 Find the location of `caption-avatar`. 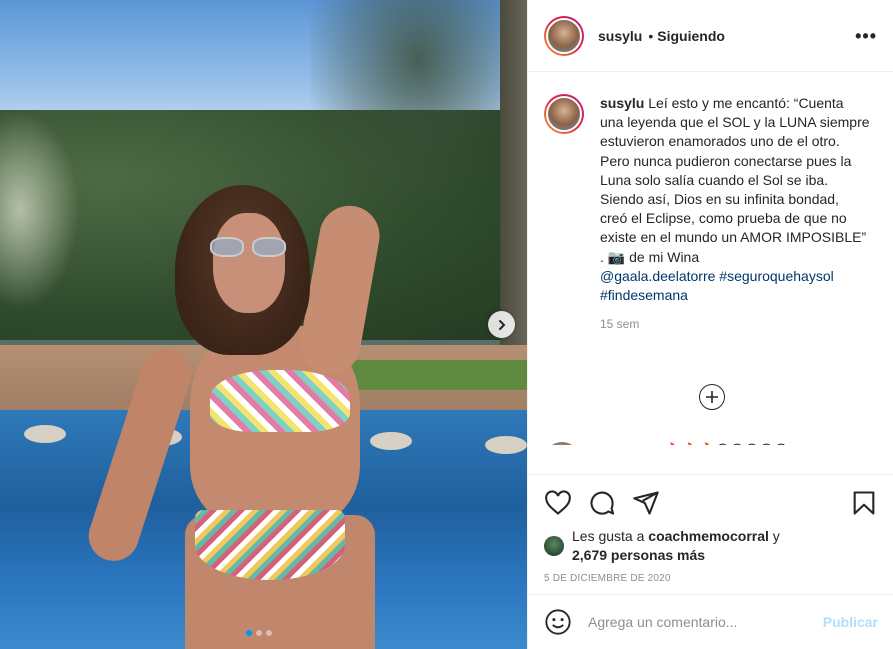

caption-avatar is located at coordinates (564, 114).